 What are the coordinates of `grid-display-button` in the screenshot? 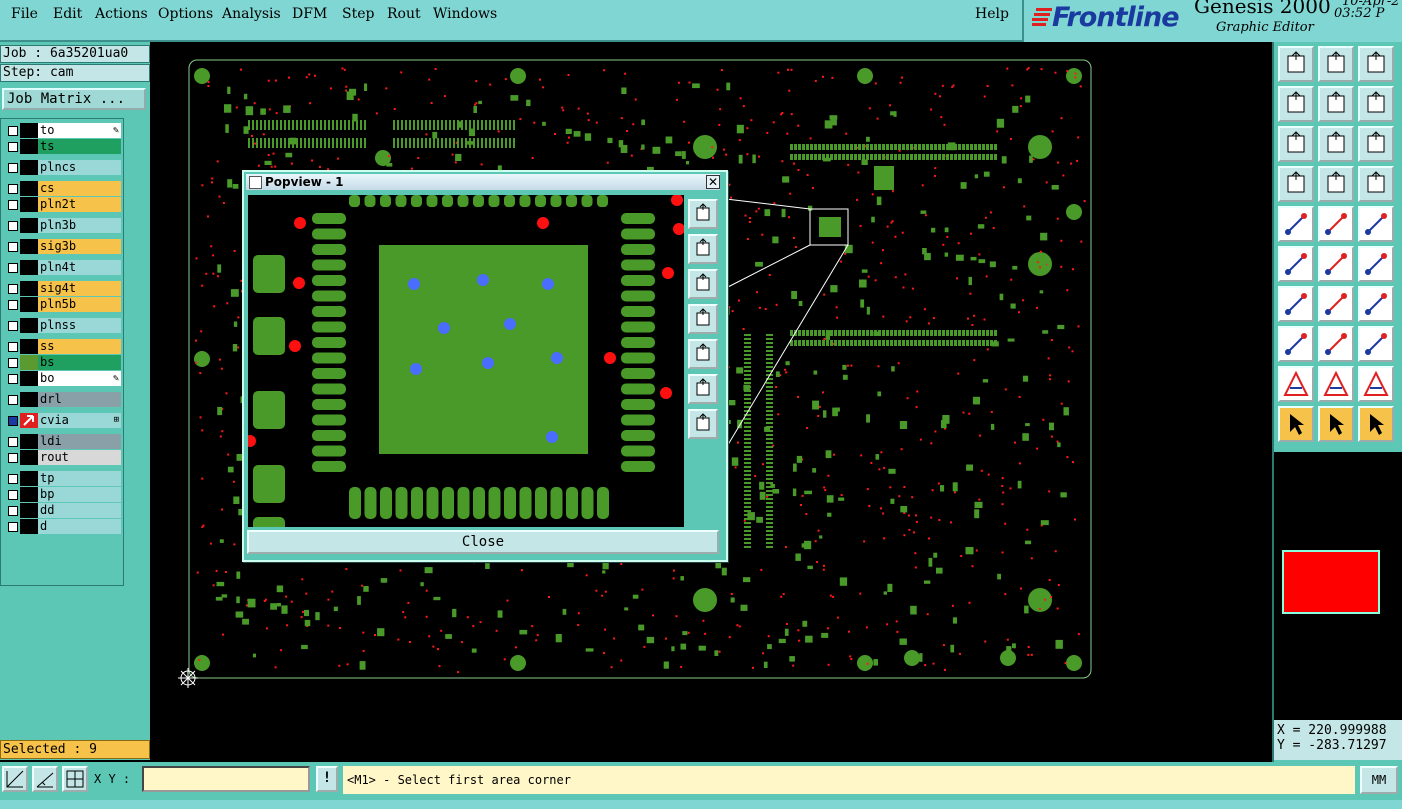 It's located at (1336, 184).